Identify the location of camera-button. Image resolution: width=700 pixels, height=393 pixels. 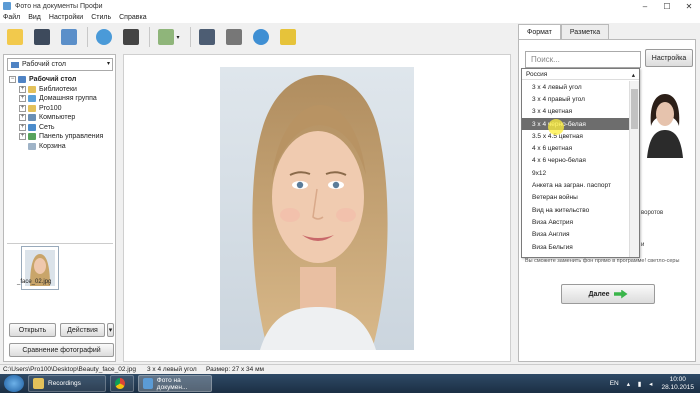
(131, 37).